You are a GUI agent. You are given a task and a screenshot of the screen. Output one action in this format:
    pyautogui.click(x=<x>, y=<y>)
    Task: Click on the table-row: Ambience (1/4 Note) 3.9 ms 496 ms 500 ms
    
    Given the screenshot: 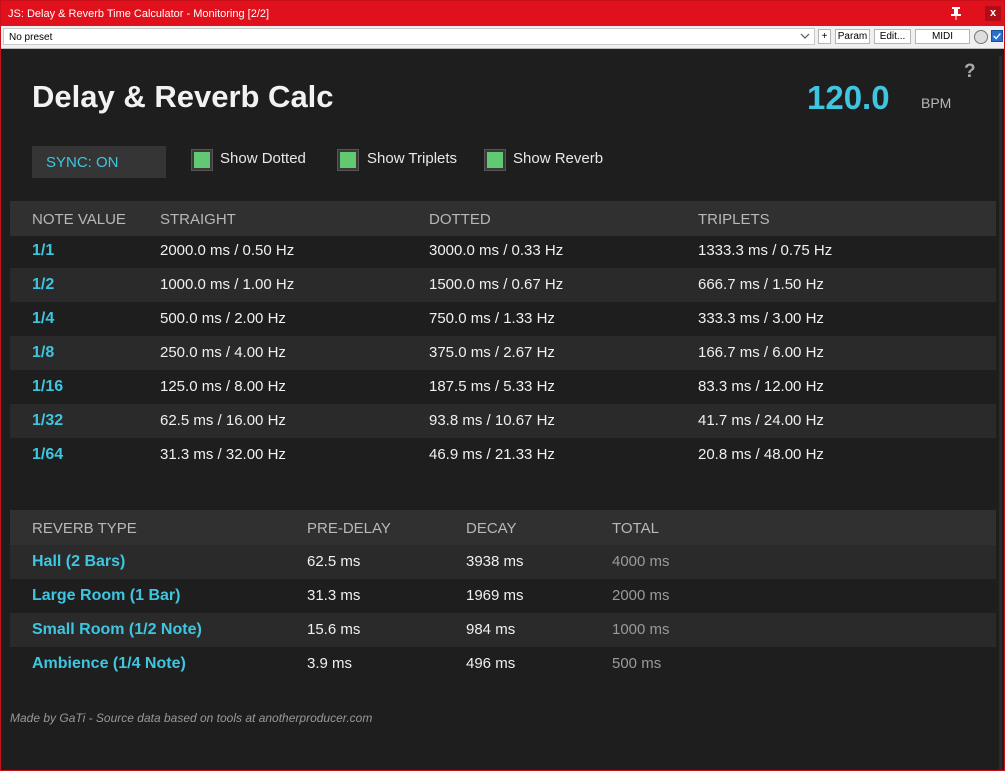 What is the action you would take?
    pyautogui.click(x=503, y=664)
    